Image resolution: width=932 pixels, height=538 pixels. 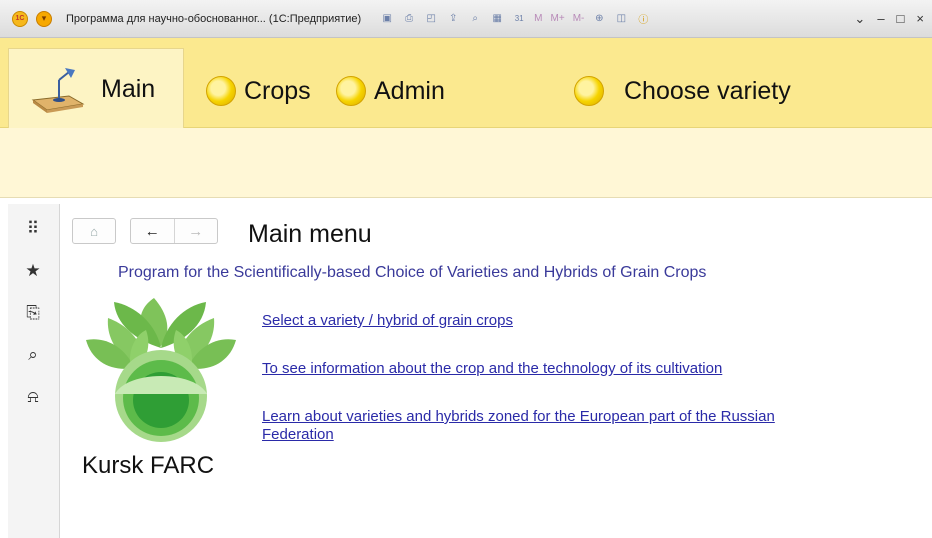 What do you see at coordinates (33, 313) in the screenshot?
I see `history-icon: ⎘` at bounding box center [33, 313].